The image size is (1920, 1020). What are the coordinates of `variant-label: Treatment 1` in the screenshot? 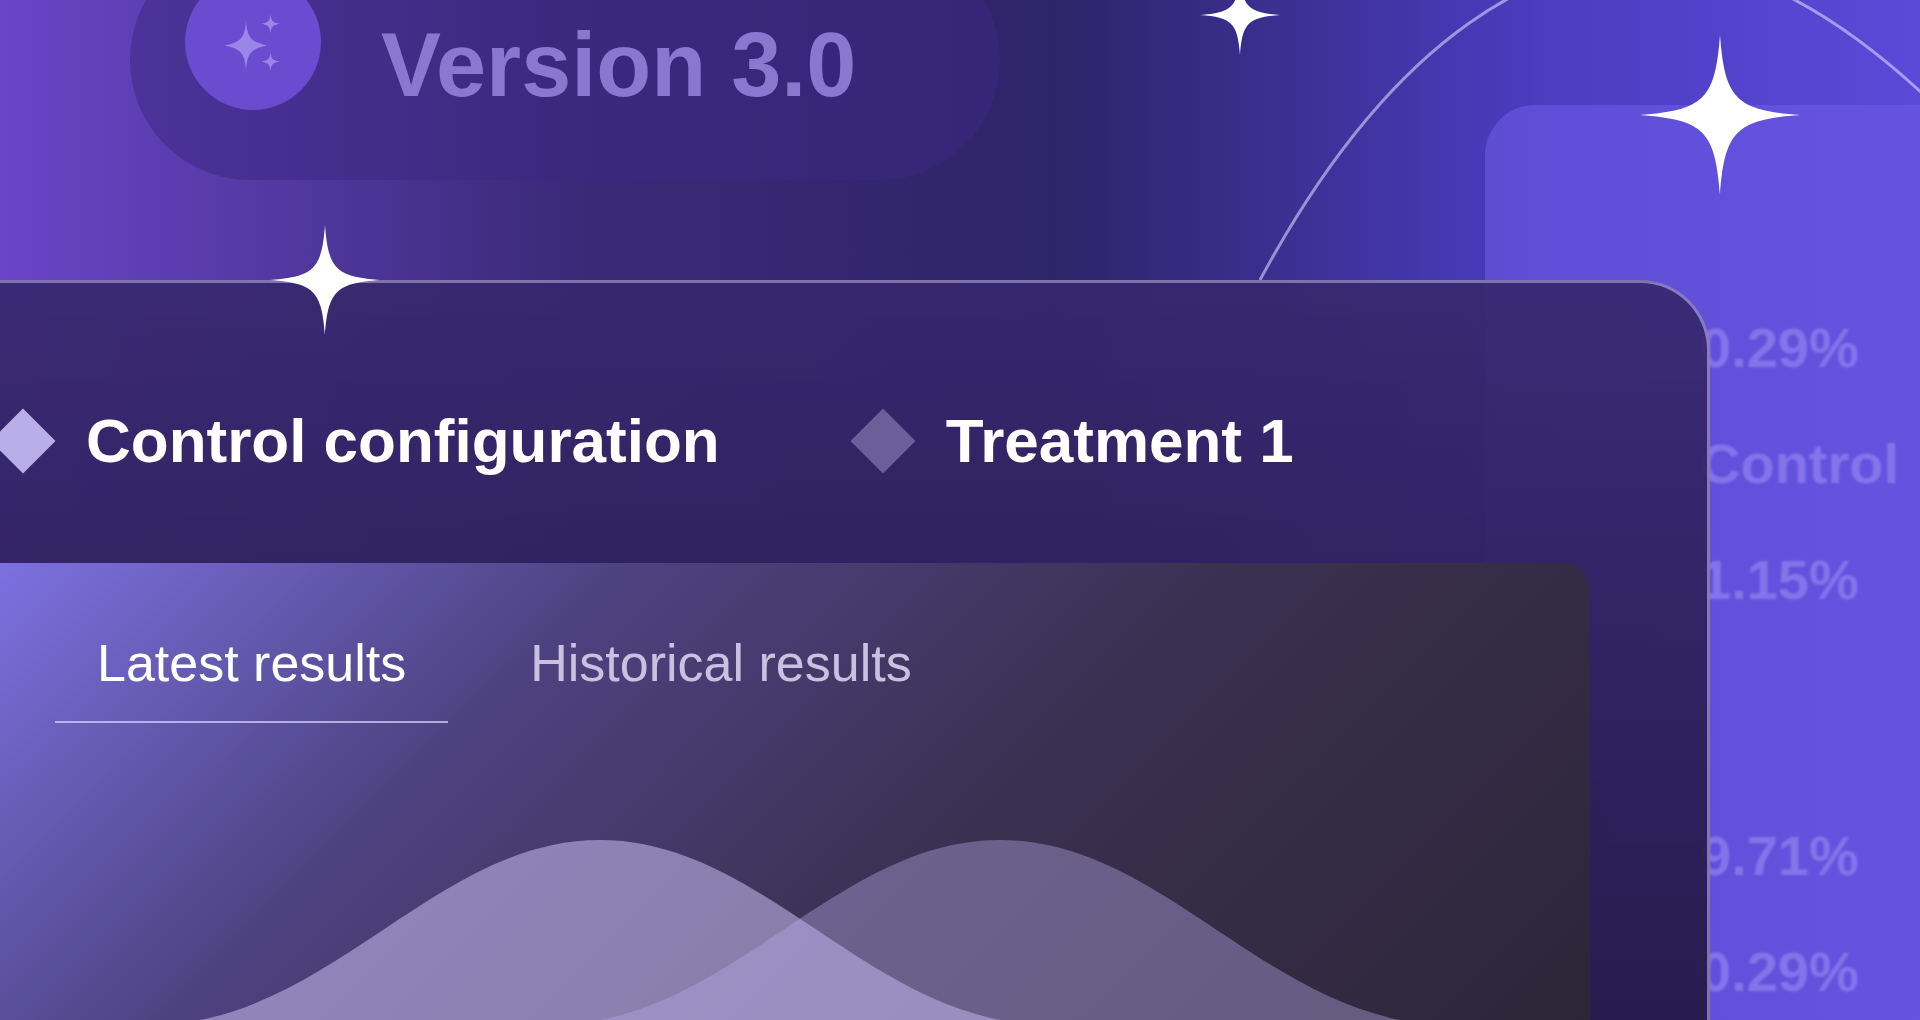 It's located at (1119, 440).